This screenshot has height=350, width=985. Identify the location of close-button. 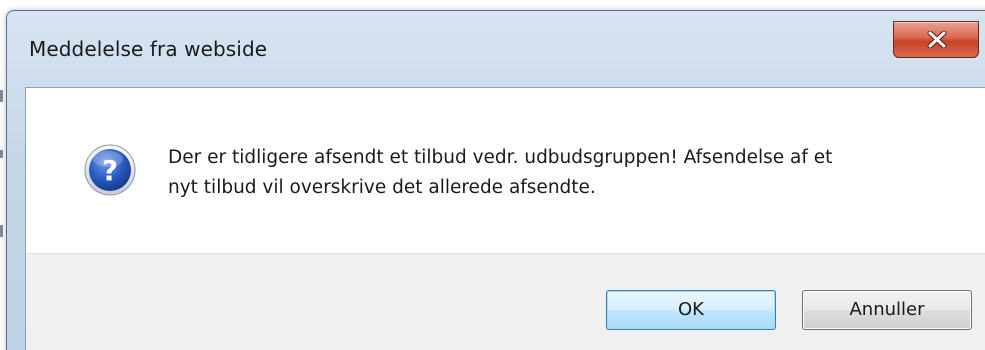
(936, 39).